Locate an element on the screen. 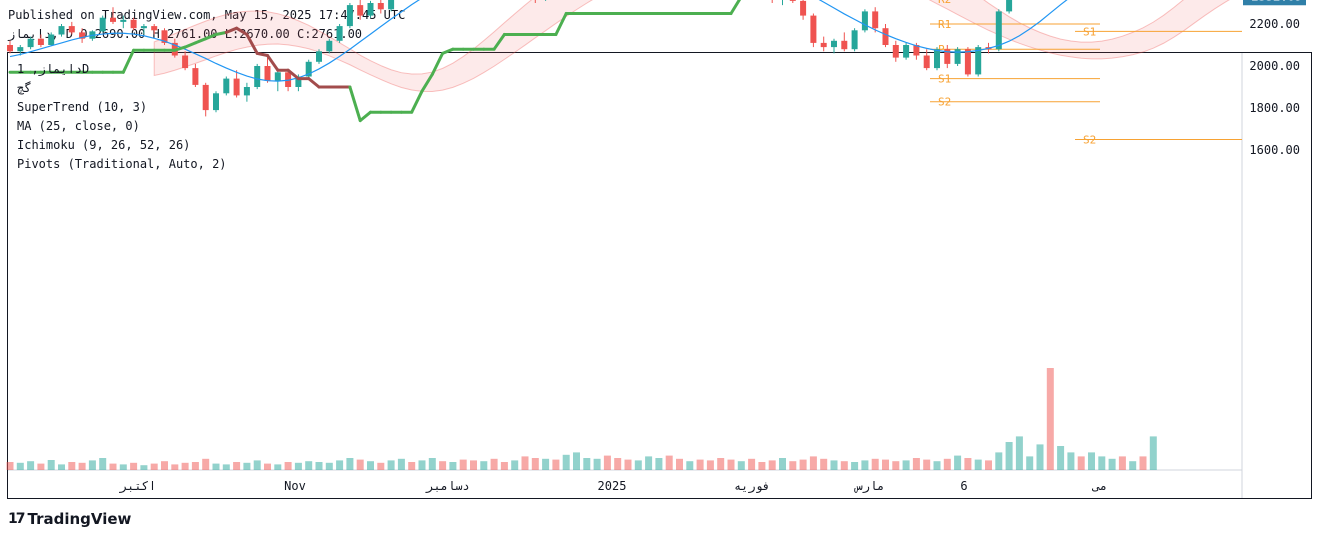 The height and width of the screenshot is (541, 1320). legend-supertrend: SuperTrend (10, 3) is located at coordinates (82, 107).